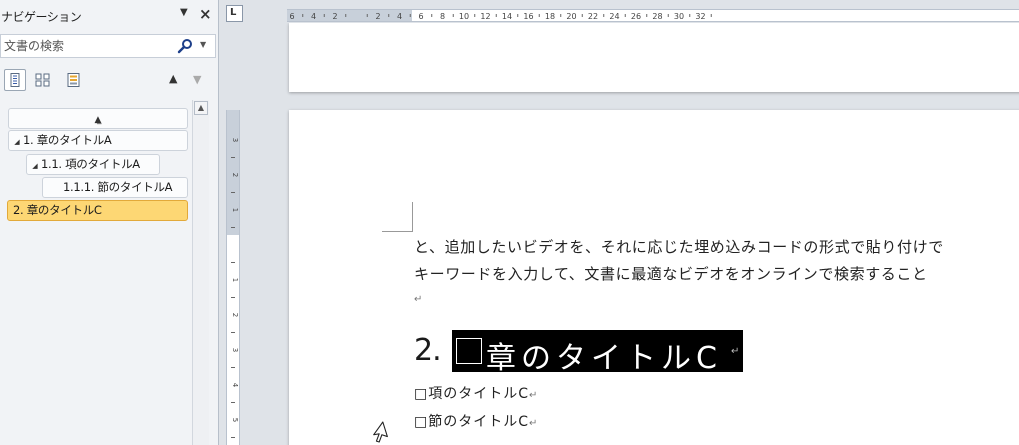 The width and height of the screenshot is (1019, 445). What do you see at coordinates (201, 108) in the screenshot?
I see `scroll-up-icon: ▲` at bounding box center [201, 108].